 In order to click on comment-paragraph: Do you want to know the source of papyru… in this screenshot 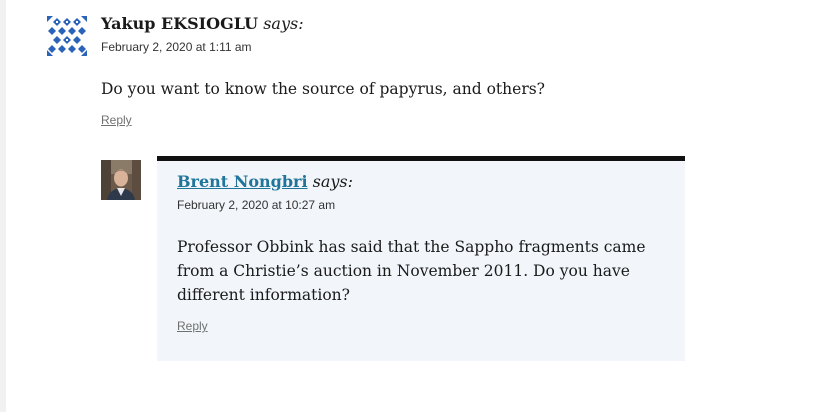, I will do `click(323, 89)`.